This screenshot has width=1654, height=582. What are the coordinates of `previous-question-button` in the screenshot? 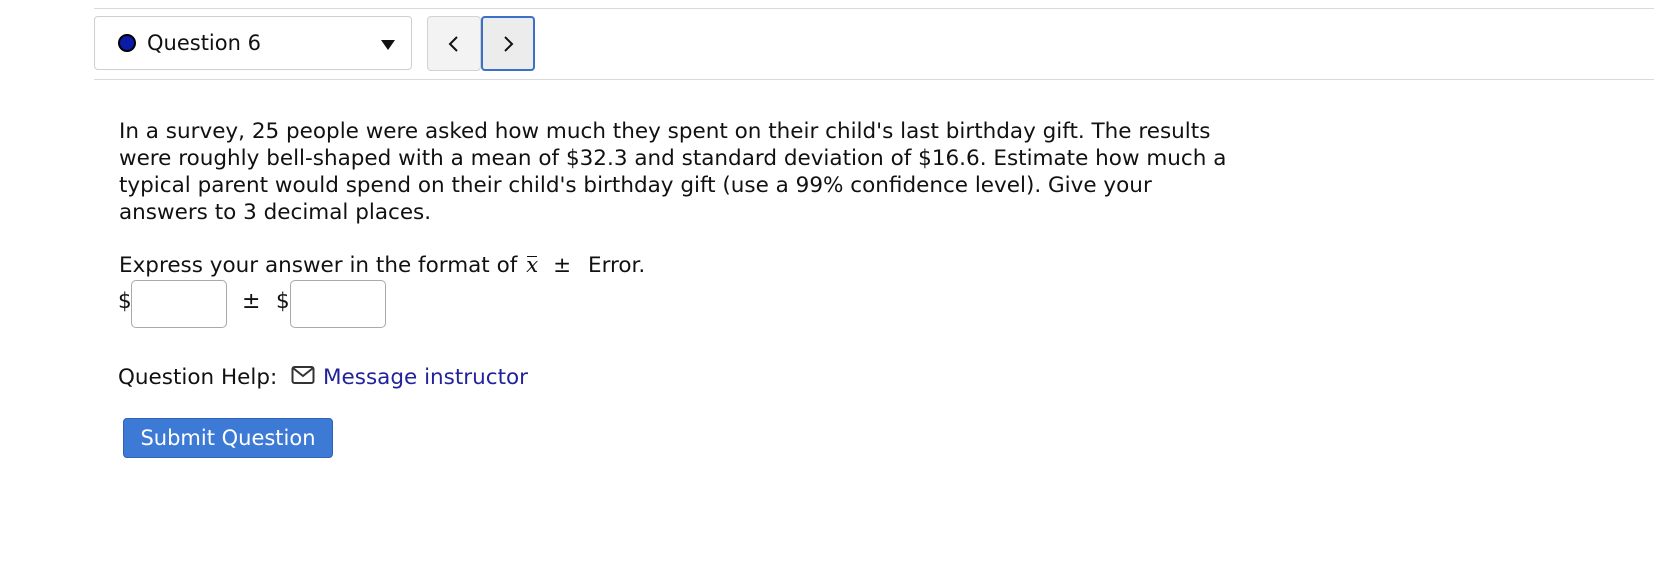 It's located at (454, 43).